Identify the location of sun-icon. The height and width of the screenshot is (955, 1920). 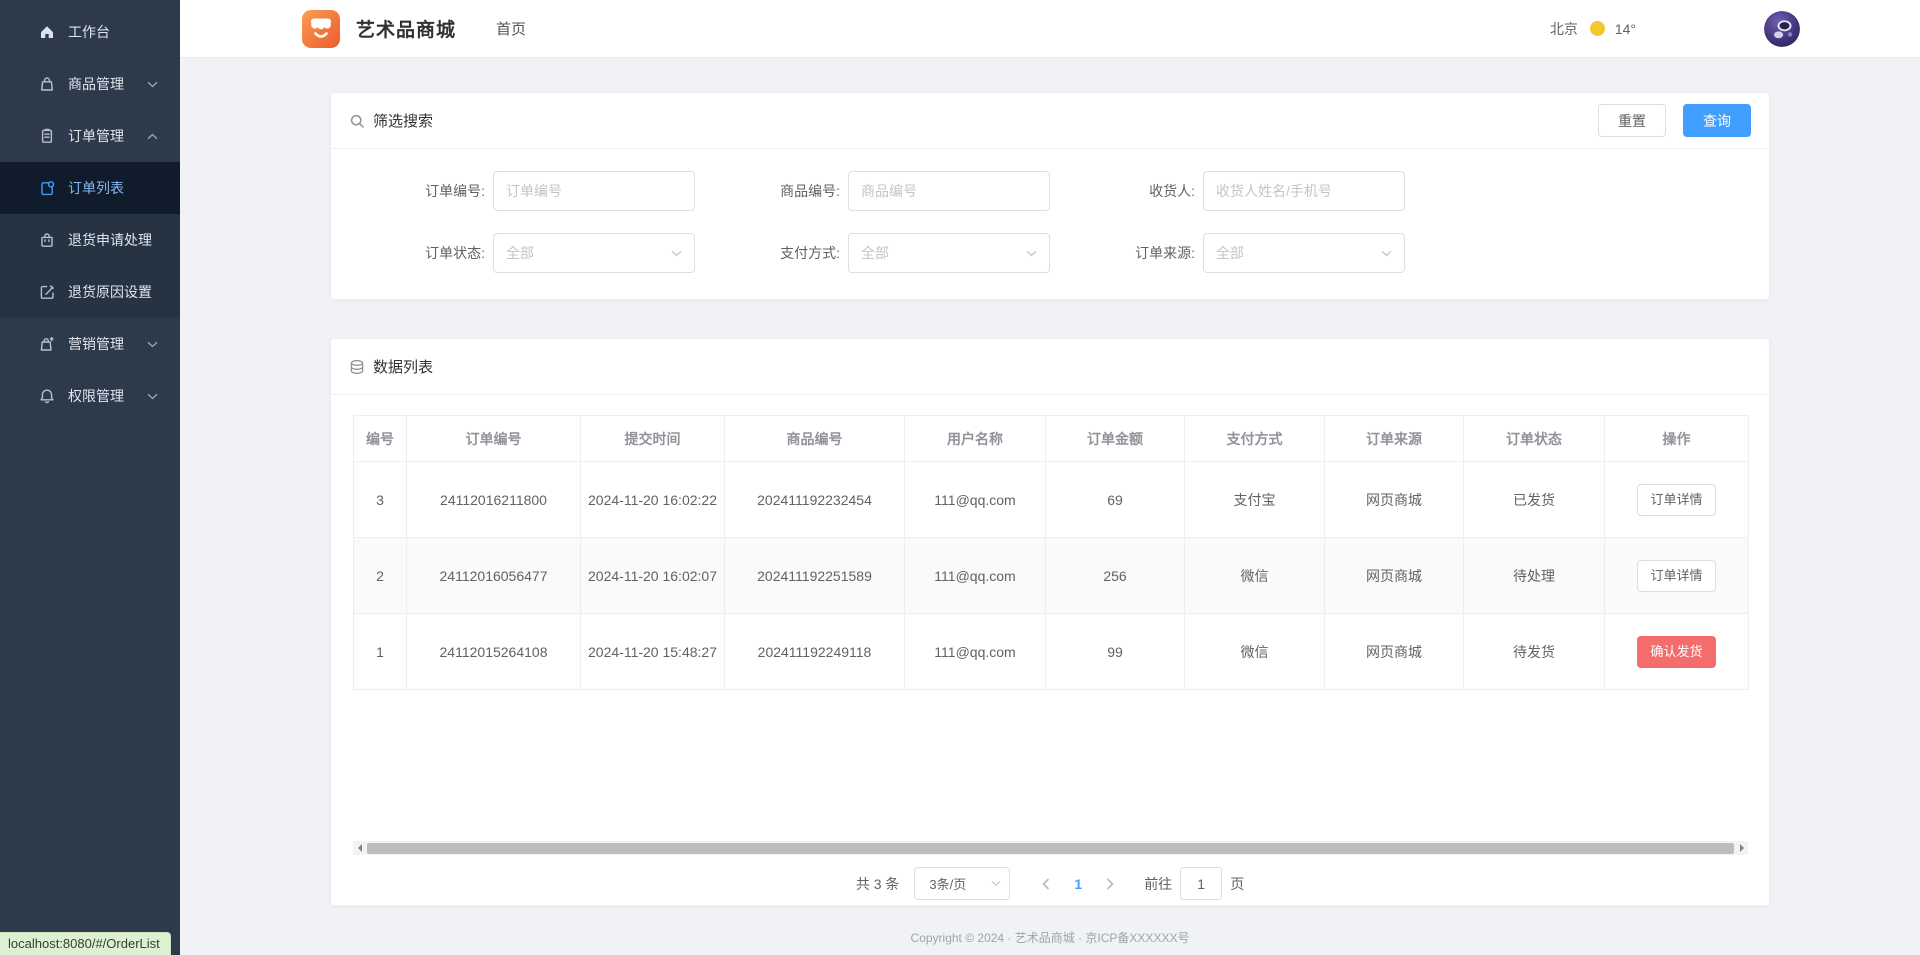
(1597, 28).